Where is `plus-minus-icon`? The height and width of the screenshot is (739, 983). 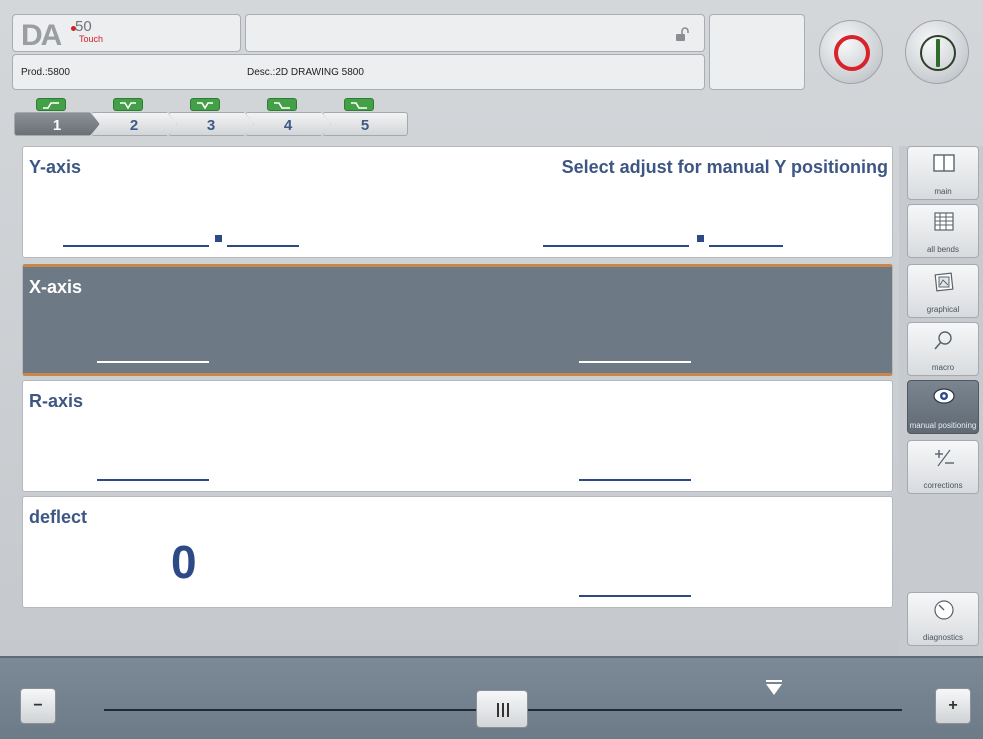
plus-minus-icon is located at coordinates (944, 458).